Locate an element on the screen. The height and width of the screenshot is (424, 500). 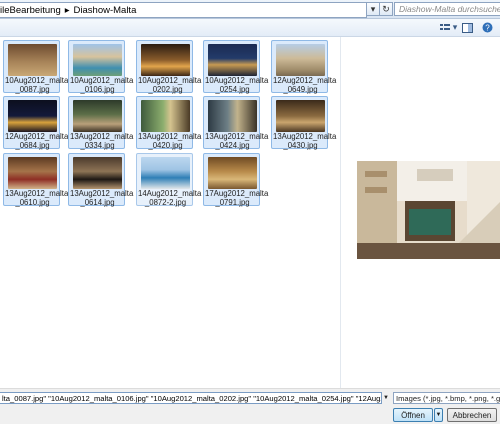
breadcrumb-item-current: Diashow-Malta is located at coordinates (105, 10).